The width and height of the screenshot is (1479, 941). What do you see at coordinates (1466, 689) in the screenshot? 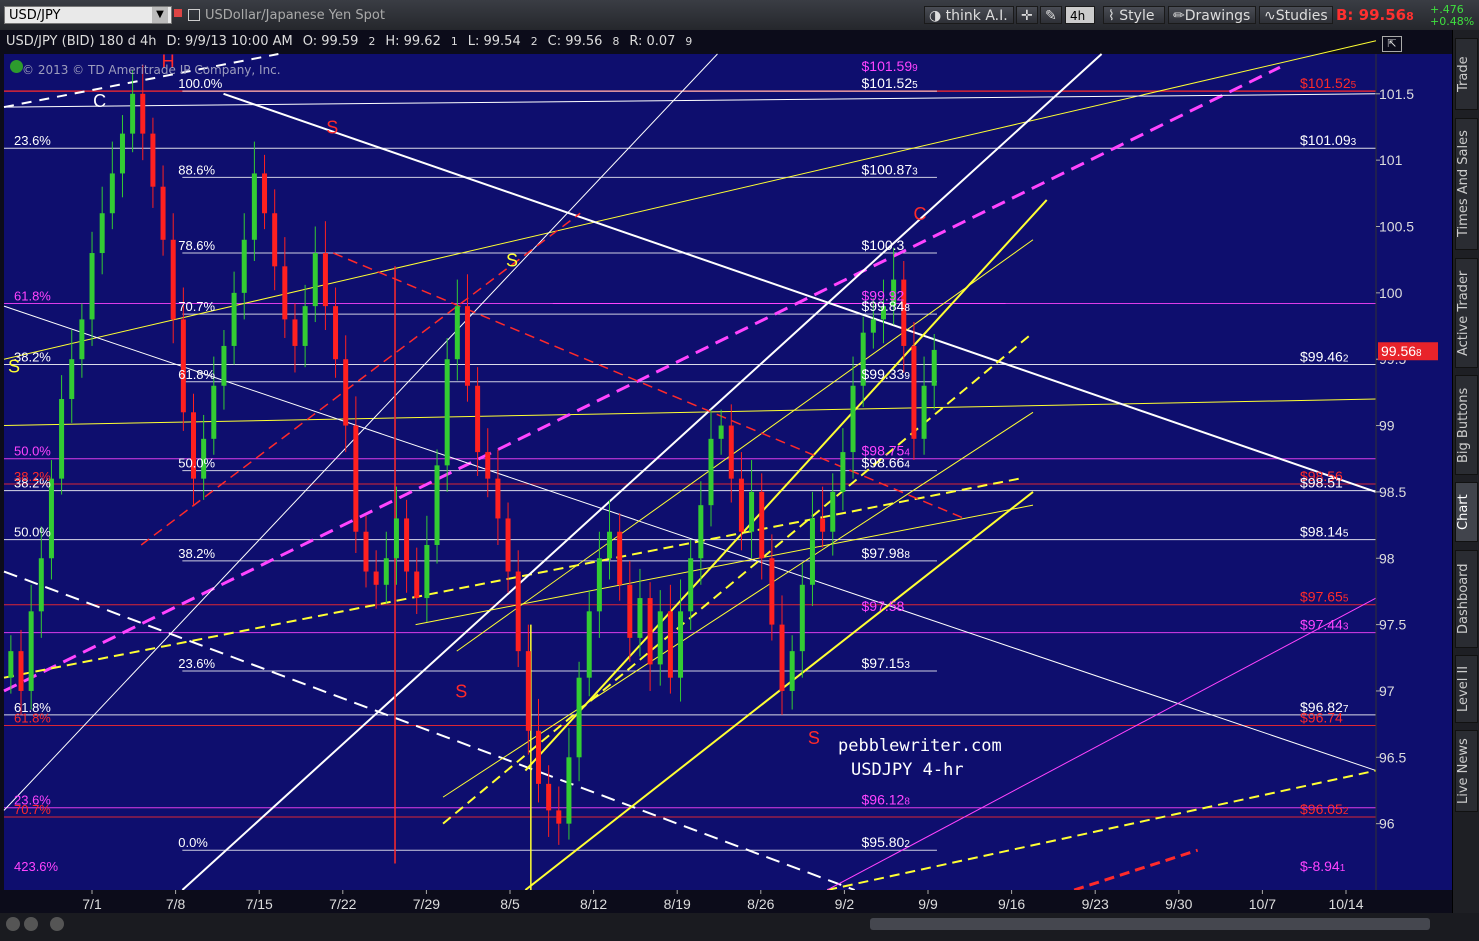
I see `tab-level-ii: Level II` at bounding box center [1466, 689].